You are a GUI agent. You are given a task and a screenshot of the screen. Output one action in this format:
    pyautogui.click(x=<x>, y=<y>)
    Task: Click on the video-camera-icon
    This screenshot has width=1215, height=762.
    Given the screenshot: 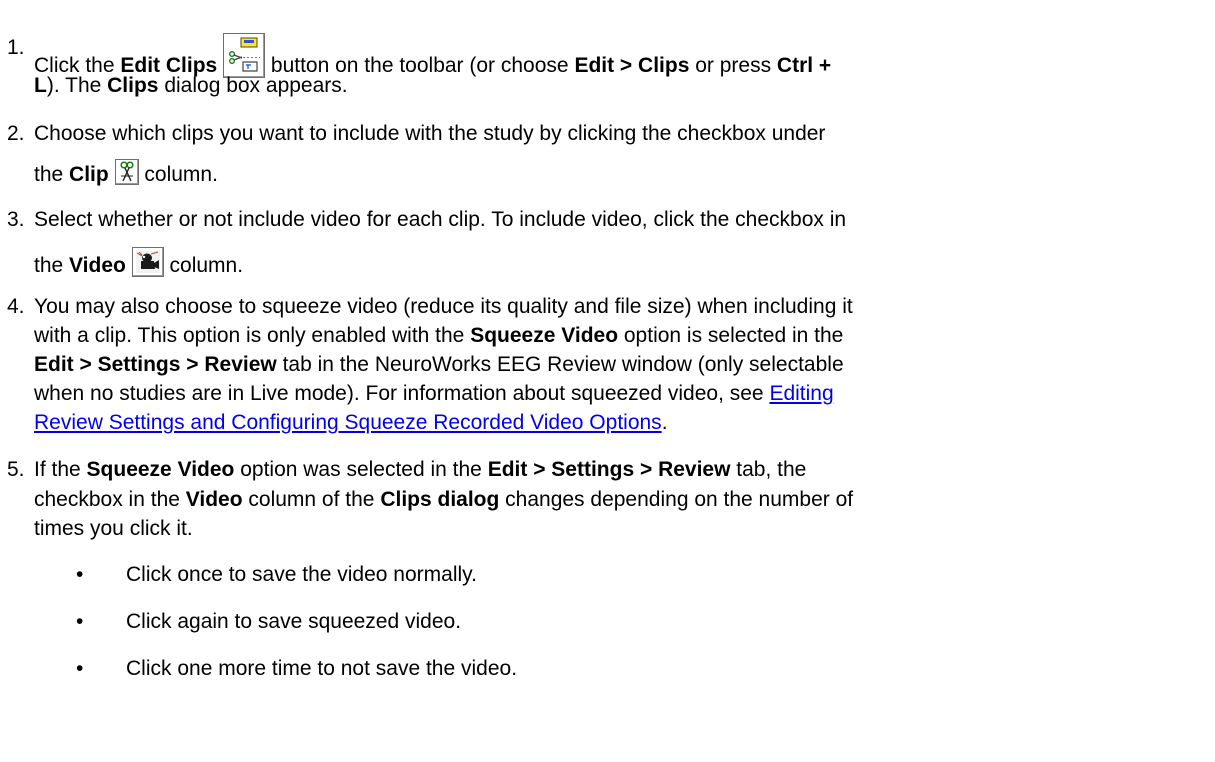 What is the action you would take?
    pyautogui.click(x=147, y=262)
    